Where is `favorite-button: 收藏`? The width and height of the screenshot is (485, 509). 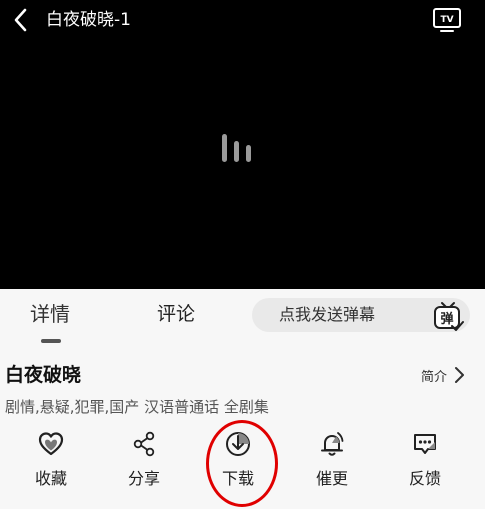 favorite-button: 收藏 is located at coordinates (51, 461).